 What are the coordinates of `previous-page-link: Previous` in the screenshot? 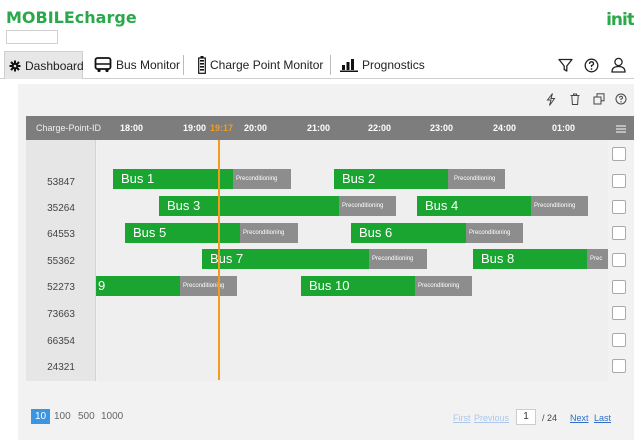 It's located at (491, 418).